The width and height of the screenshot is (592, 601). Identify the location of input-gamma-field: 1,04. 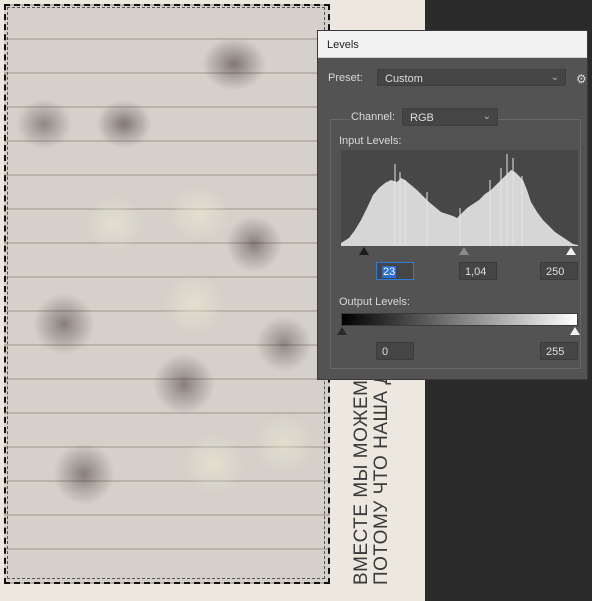
(478, 271).